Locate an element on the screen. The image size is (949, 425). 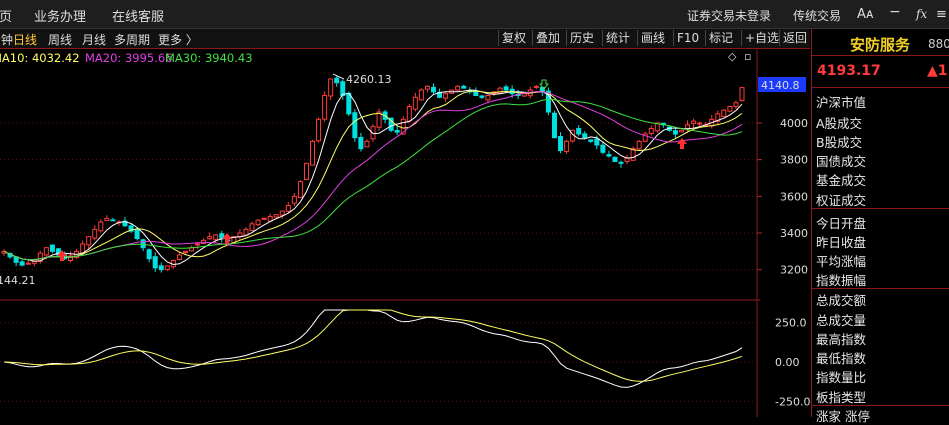
f10-button: F10 is located at coordinates (687, 38).